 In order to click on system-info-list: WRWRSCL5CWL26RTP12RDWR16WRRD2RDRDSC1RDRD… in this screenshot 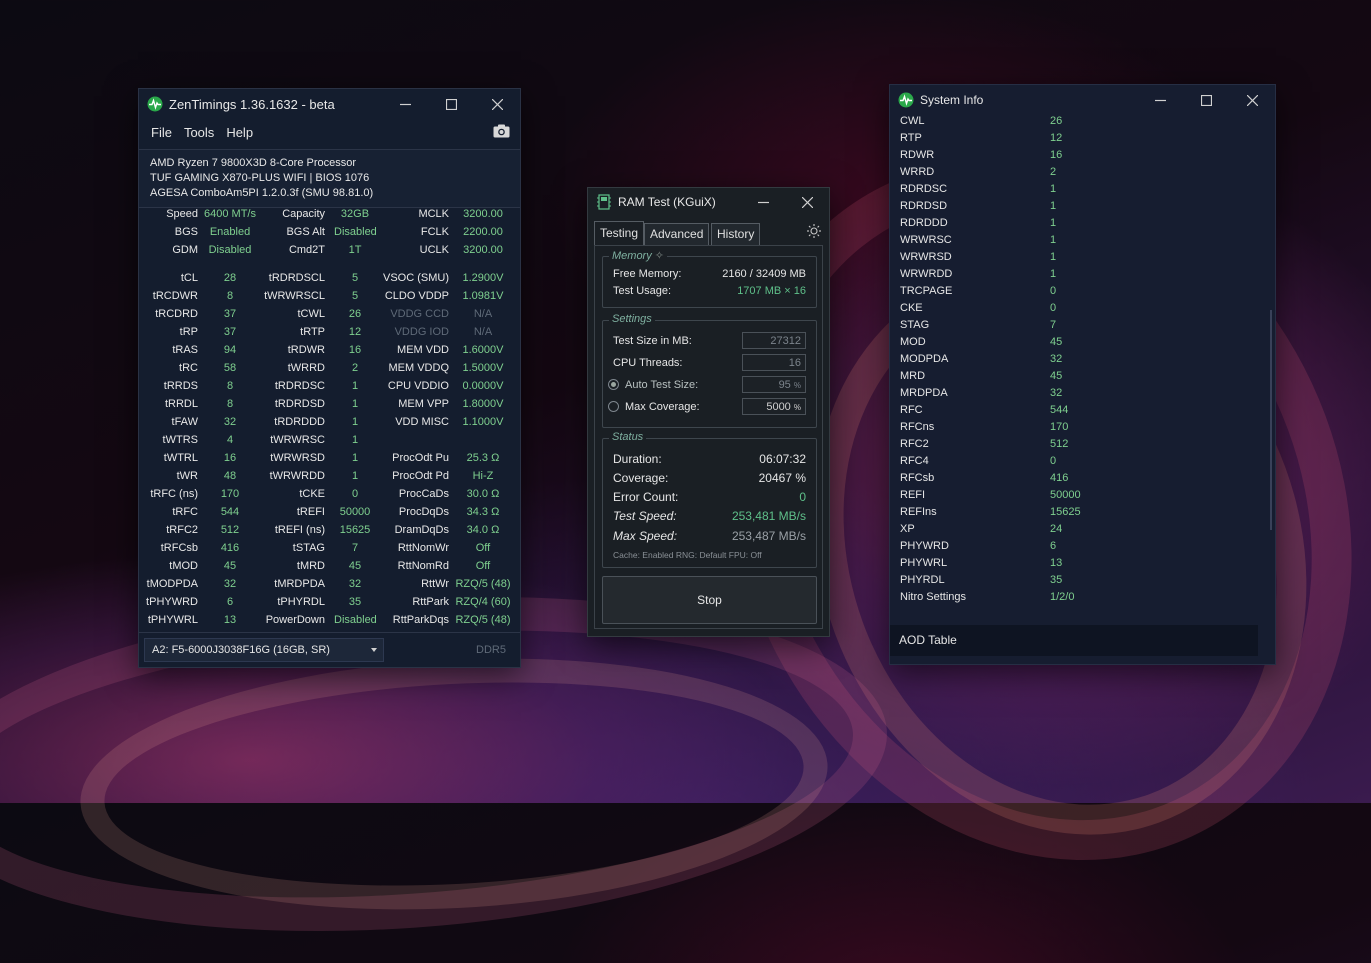, I will do `click(1075, 360)`.